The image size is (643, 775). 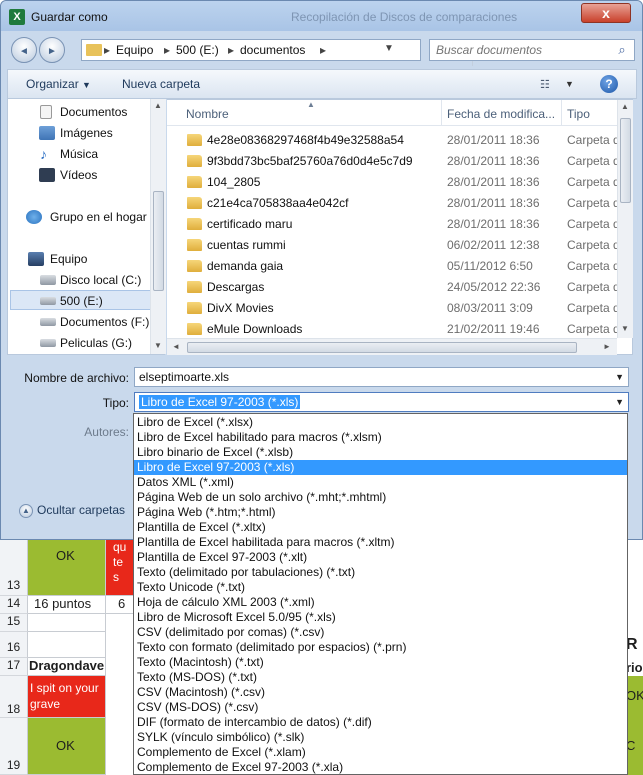 What do you see at coordinates (578, 114) in the screenshot?
I see `column-header-type: Tipo` at bounding box center [578, 114].